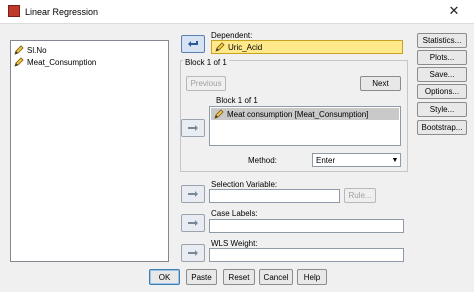 The width and height of the screenshot is (474, 292). I want to click on help-button: Help, so click(312, 277).